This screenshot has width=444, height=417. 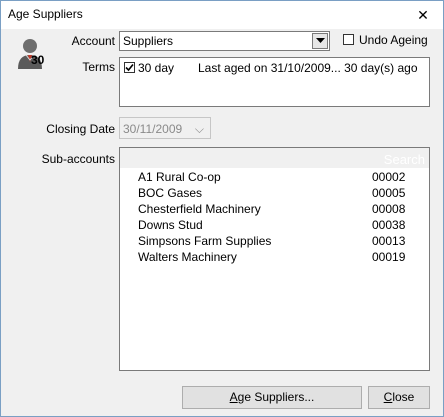 I want to click on terms-checkbox, so click(x=129, y=67).